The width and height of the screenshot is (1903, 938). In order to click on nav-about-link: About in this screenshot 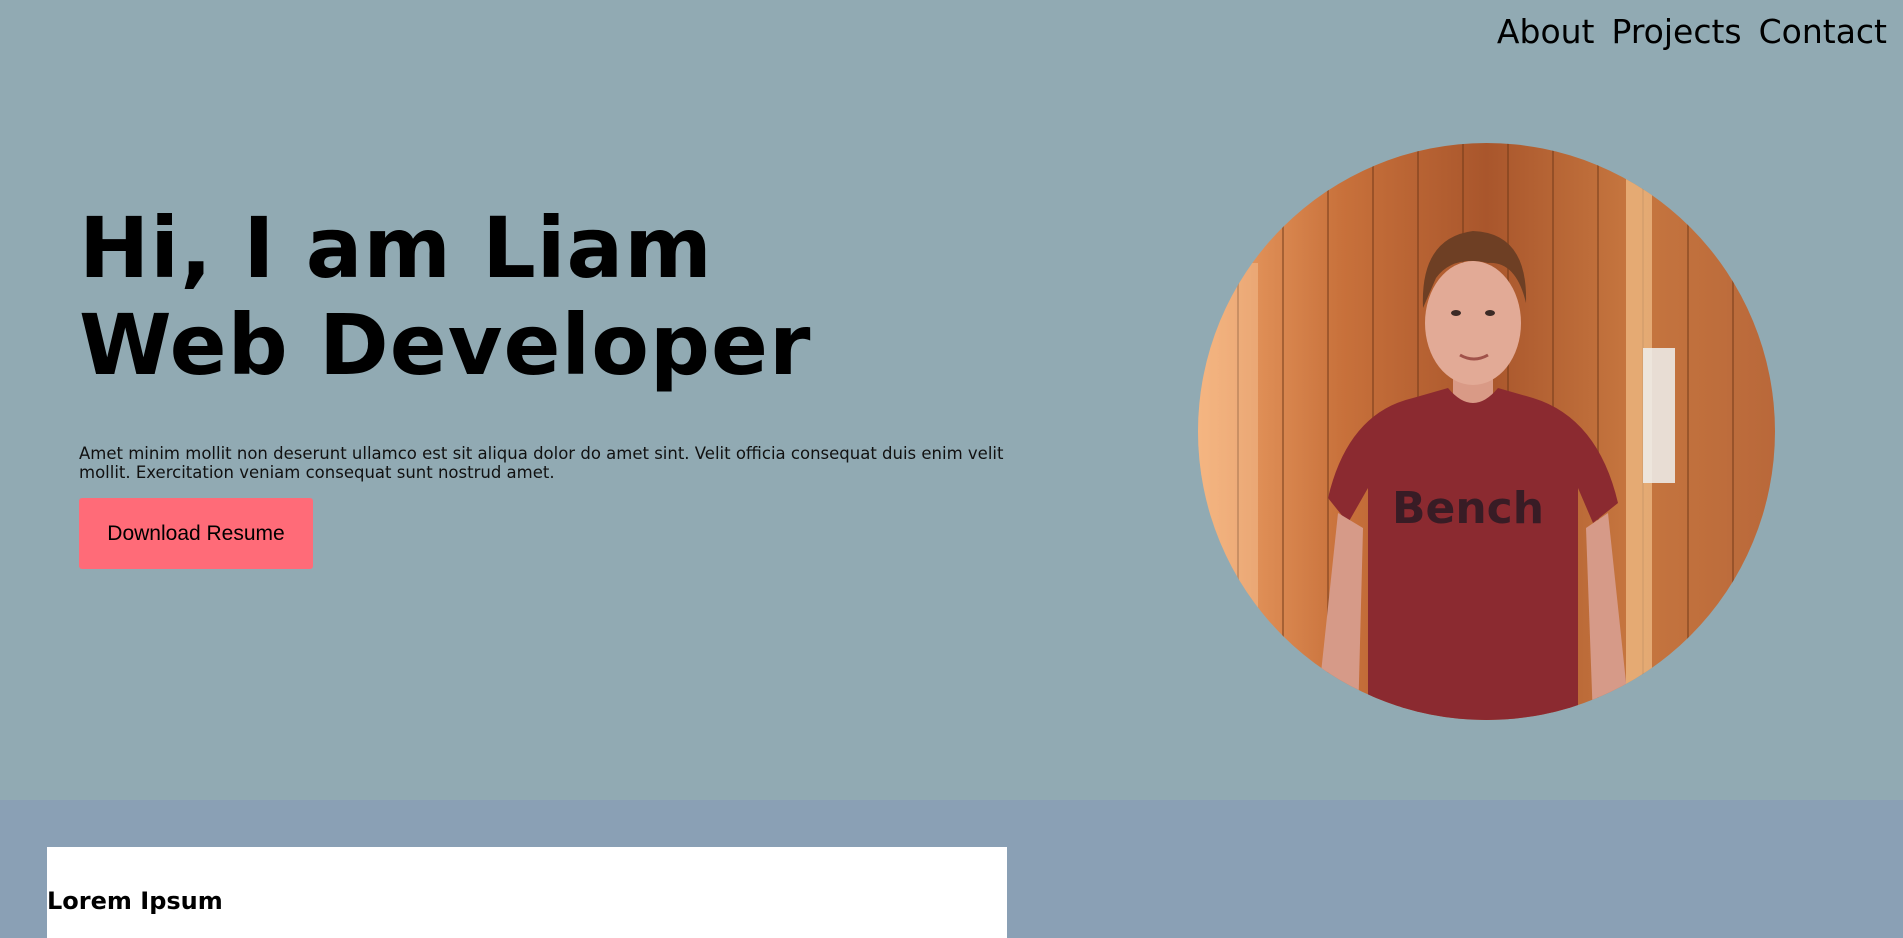, I will do `click(1546, 31)`.